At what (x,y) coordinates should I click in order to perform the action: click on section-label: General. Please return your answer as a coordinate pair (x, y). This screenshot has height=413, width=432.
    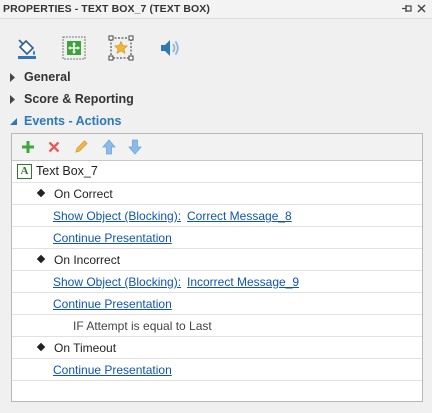
    Looking at the image, I should click on (47, 77).